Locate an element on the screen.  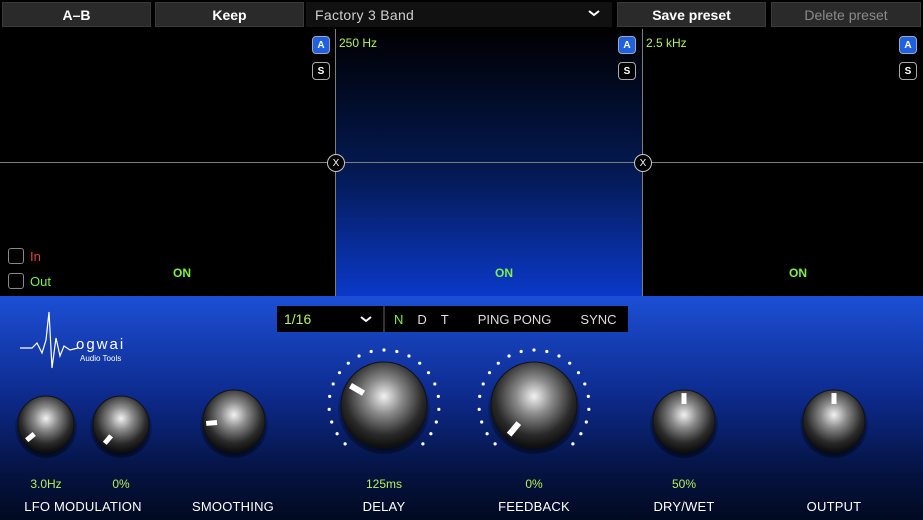
feedback-knob is located at coordinates (534, 405).